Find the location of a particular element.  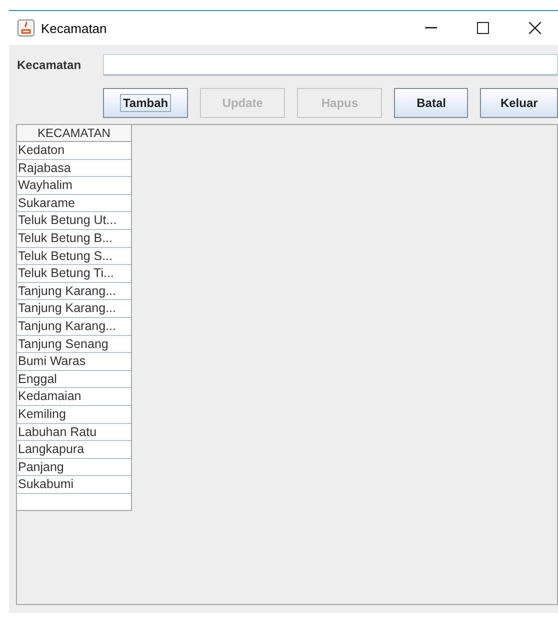

table-cell: Sukarame is located at coordinates (74, 203).